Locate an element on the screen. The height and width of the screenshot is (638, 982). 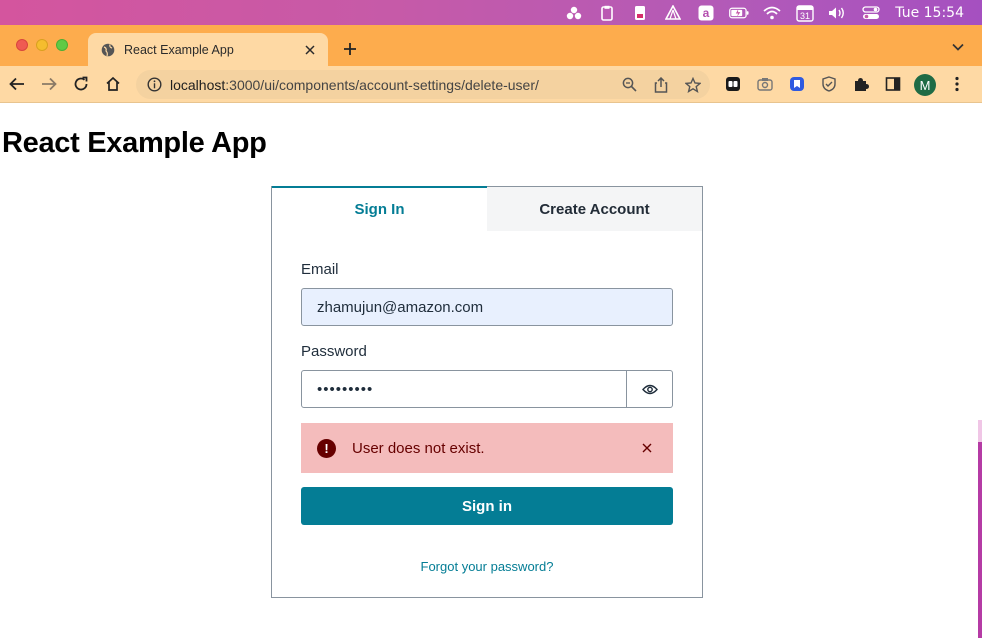
show-password-button is located at coordinates (650, 389).